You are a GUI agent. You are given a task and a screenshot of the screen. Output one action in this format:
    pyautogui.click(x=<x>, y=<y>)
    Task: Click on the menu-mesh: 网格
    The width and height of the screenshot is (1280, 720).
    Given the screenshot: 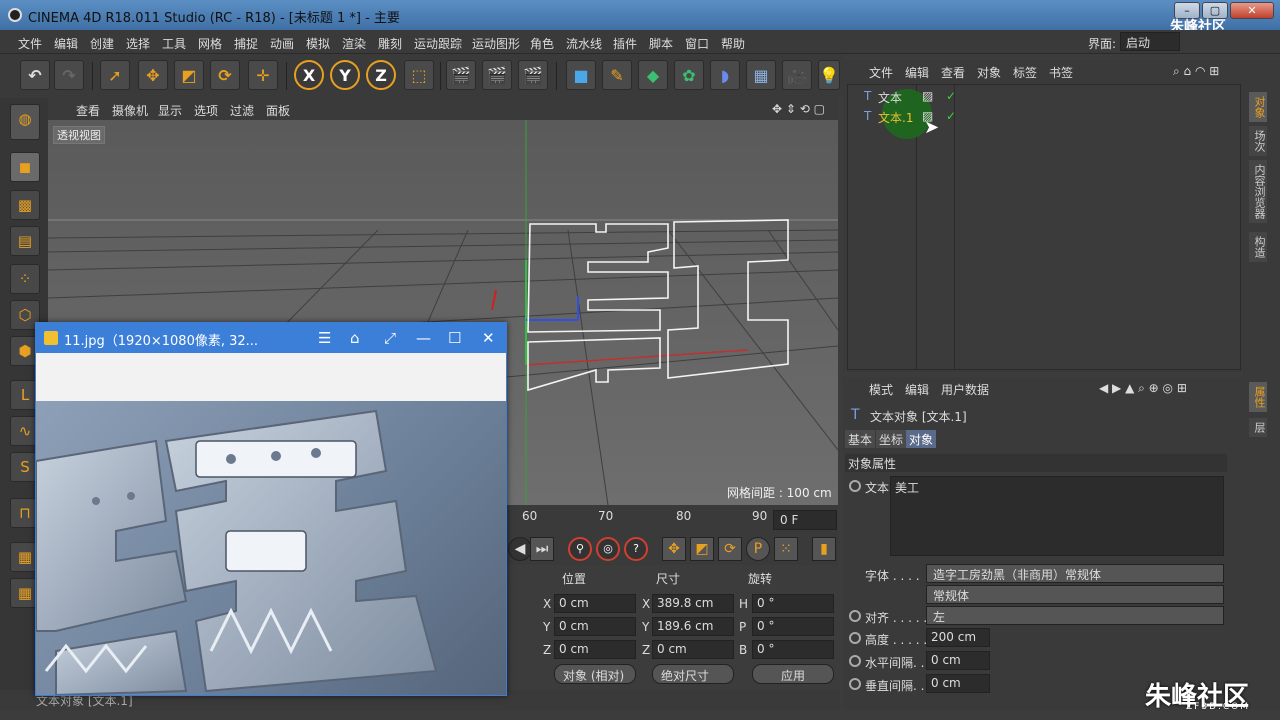 What is the action you would take?
    pyautogui.click(x=210, y=43)
    